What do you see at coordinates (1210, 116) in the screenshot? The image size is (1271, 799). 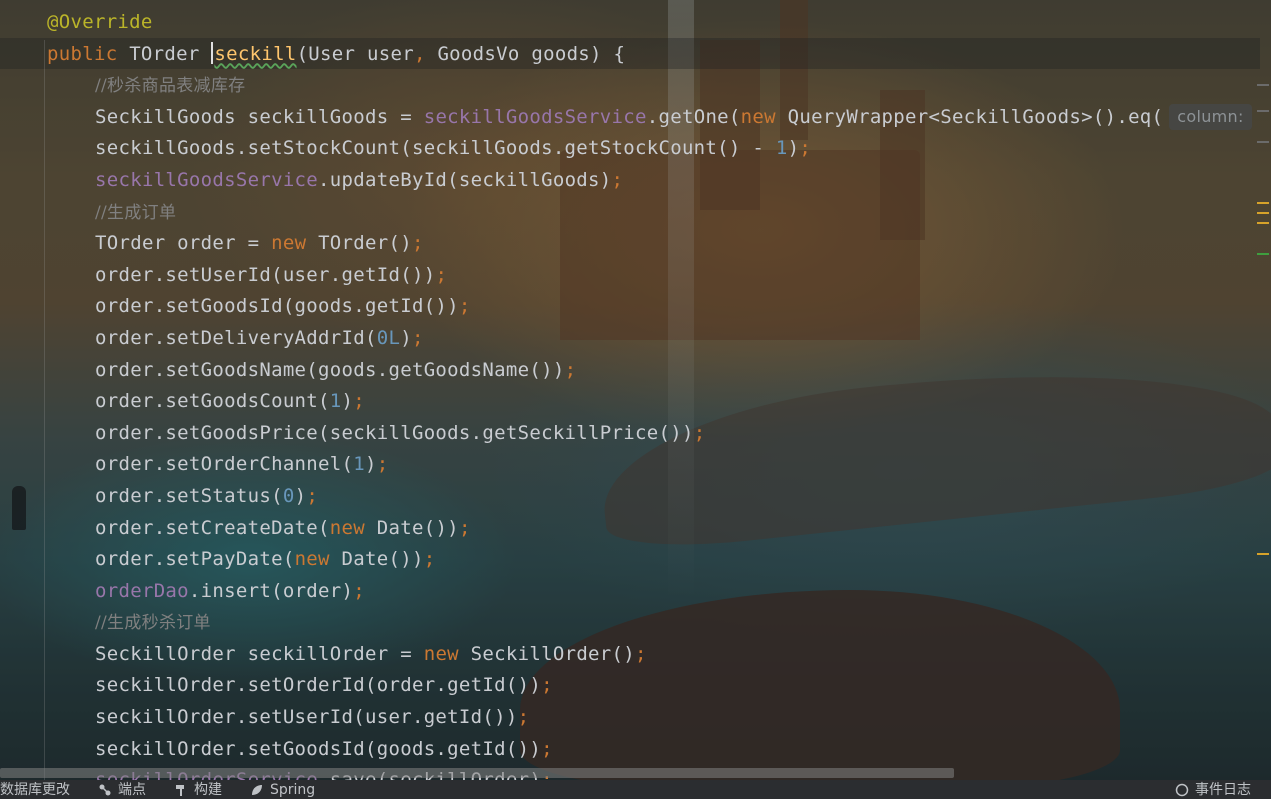 I see `parameter-hint: column:` at bounding box center [1210, 116].